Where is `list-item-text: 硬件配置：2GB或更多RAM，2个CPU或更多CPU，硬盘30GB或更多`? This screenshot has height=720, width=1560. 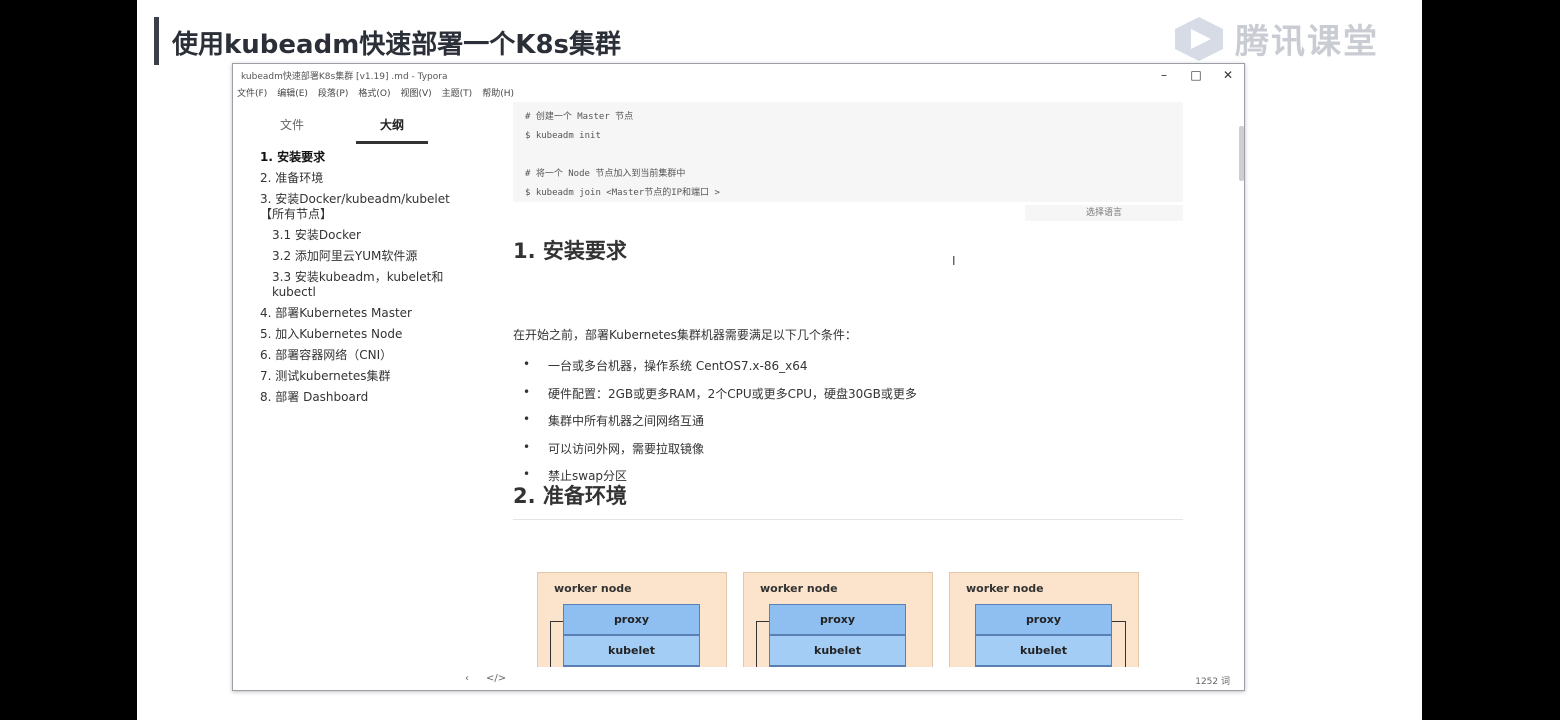
list-item-text: 硬件配置：2GB或更多RAM，2个CPU或更多CPU，硬盘30GB或更多 is located at coordinates (732, 393).